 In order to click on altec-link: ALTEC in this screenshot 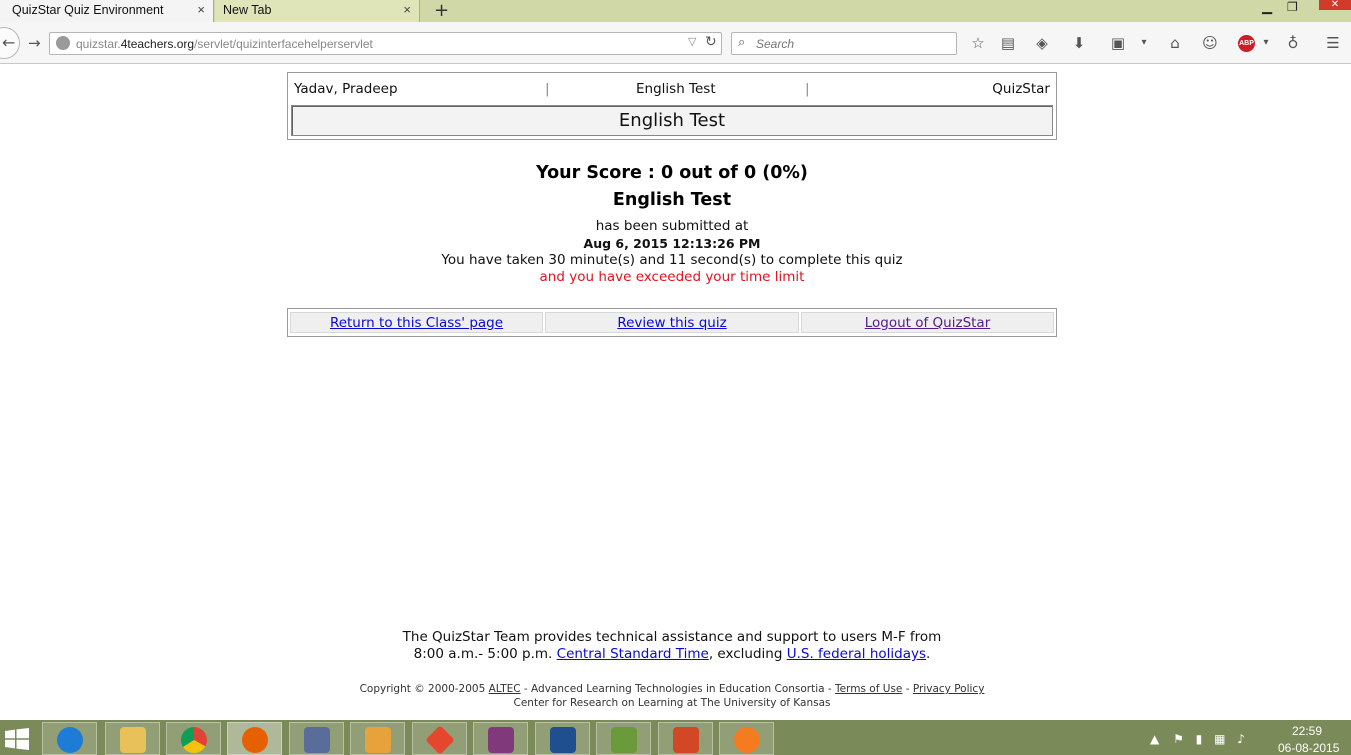, I will do `click(505, 689)`.